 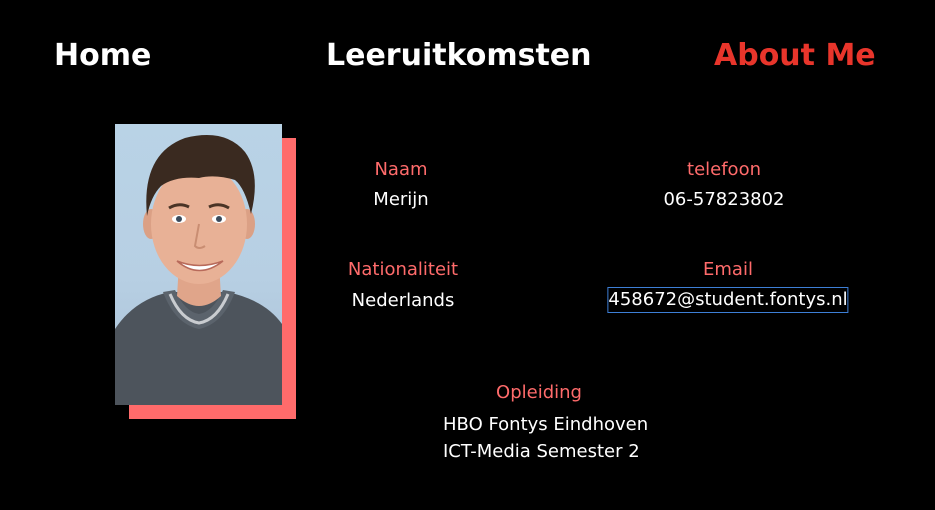 I want to click on nationality-value: Nederlands, so click(x=403, y=300).